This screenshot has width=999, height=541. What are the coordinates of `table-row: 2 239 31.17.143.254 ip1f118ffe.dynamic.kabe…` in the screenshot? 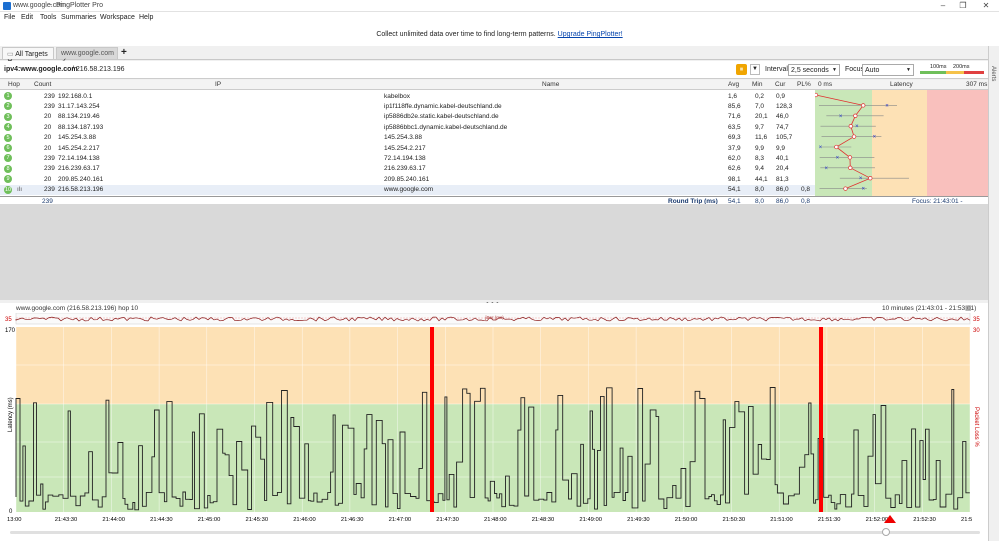 It's located at (407, 106).